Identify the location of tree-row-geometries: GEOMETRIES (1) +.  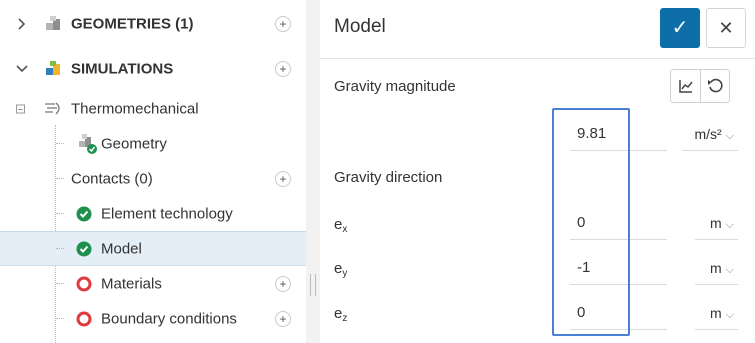
(153, 23).